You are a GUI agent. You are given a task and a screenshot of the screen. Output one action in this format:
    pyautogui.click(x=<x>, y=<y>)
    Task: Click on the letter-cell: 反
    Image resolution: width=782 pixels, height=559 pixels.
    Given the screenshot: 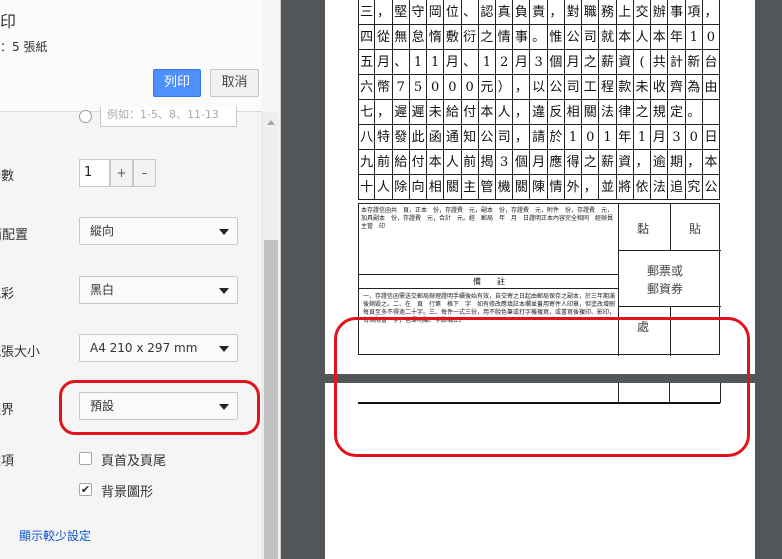 What is the action you would take?
    pyautogui.click(x=556, y=112)
    